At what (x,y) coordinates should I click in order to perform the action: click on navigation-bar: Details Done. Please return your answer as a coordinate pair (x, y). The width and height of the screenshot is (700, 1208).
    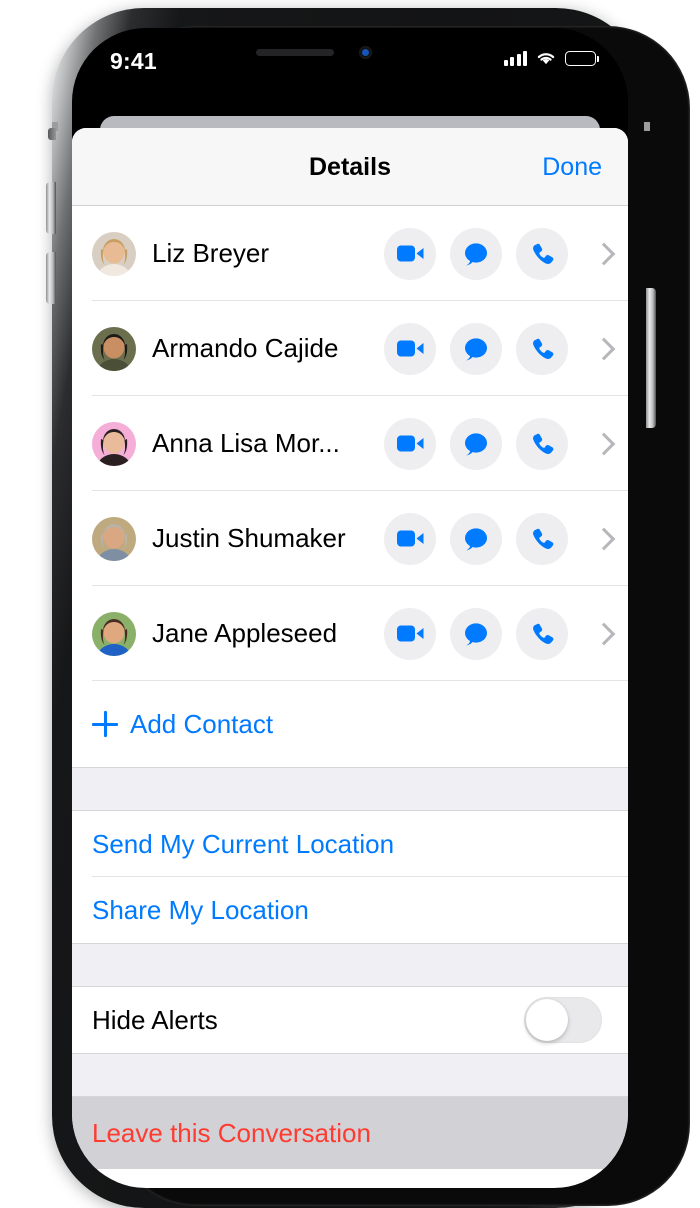
    Looking at the image, I should click on (350, 167).